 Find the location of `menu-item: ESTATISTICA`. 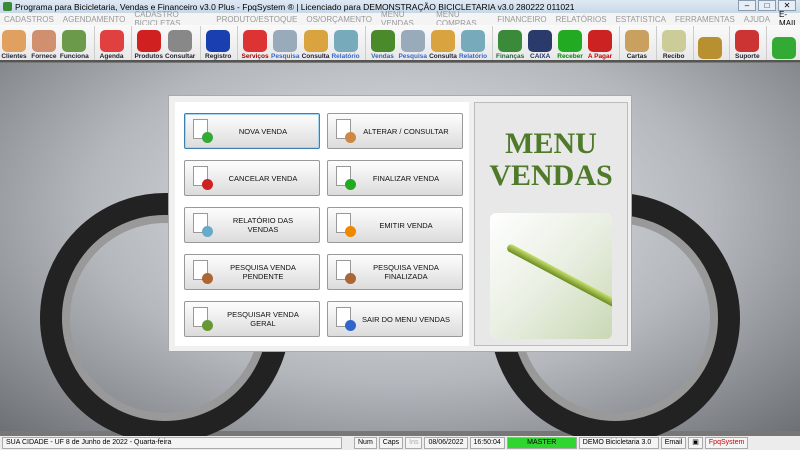

menu-item: ESTATISTICA is located at coordinates (641, 19).